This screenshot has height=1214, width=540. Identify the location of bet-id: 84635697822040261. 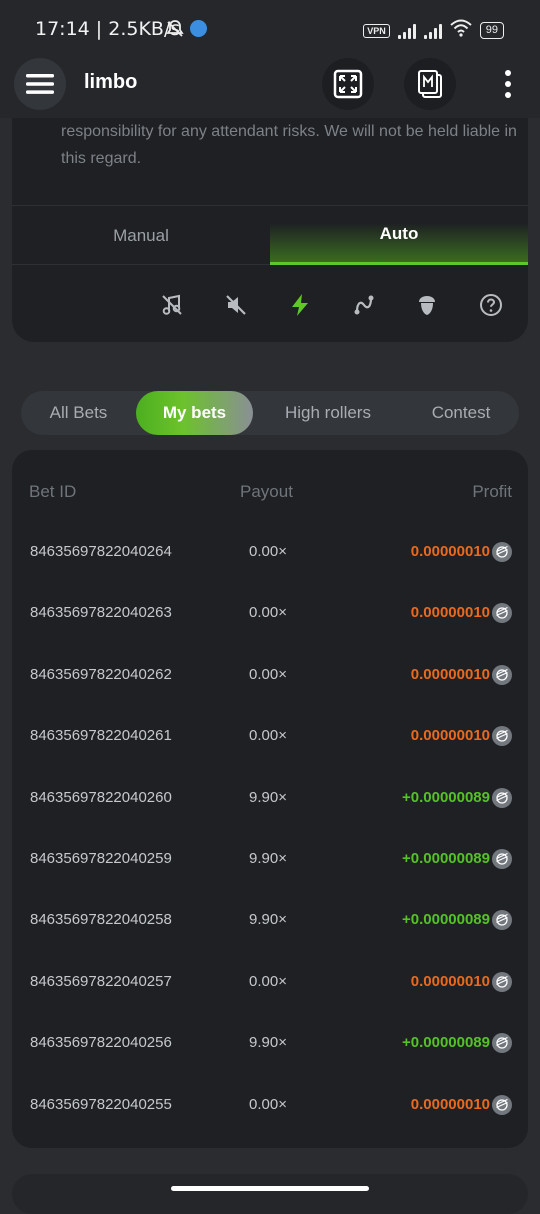
(101, 736).